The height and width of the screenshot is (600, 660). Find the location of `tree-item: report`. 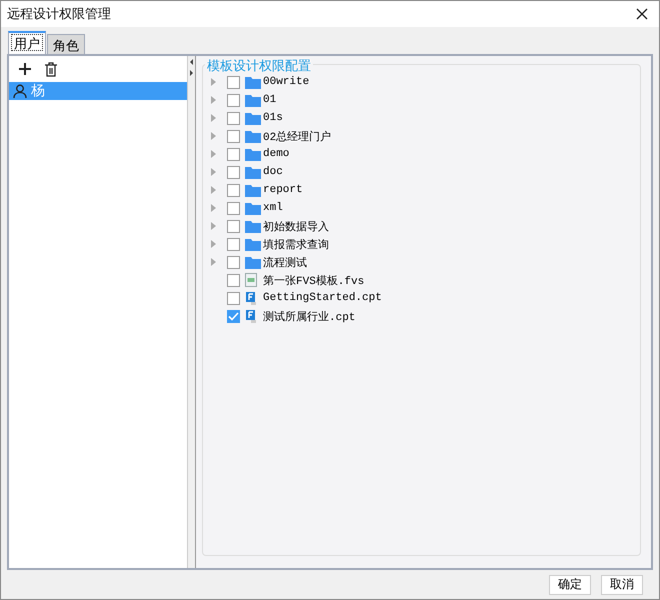

tree-item: report is located at coordinates (283, 190).